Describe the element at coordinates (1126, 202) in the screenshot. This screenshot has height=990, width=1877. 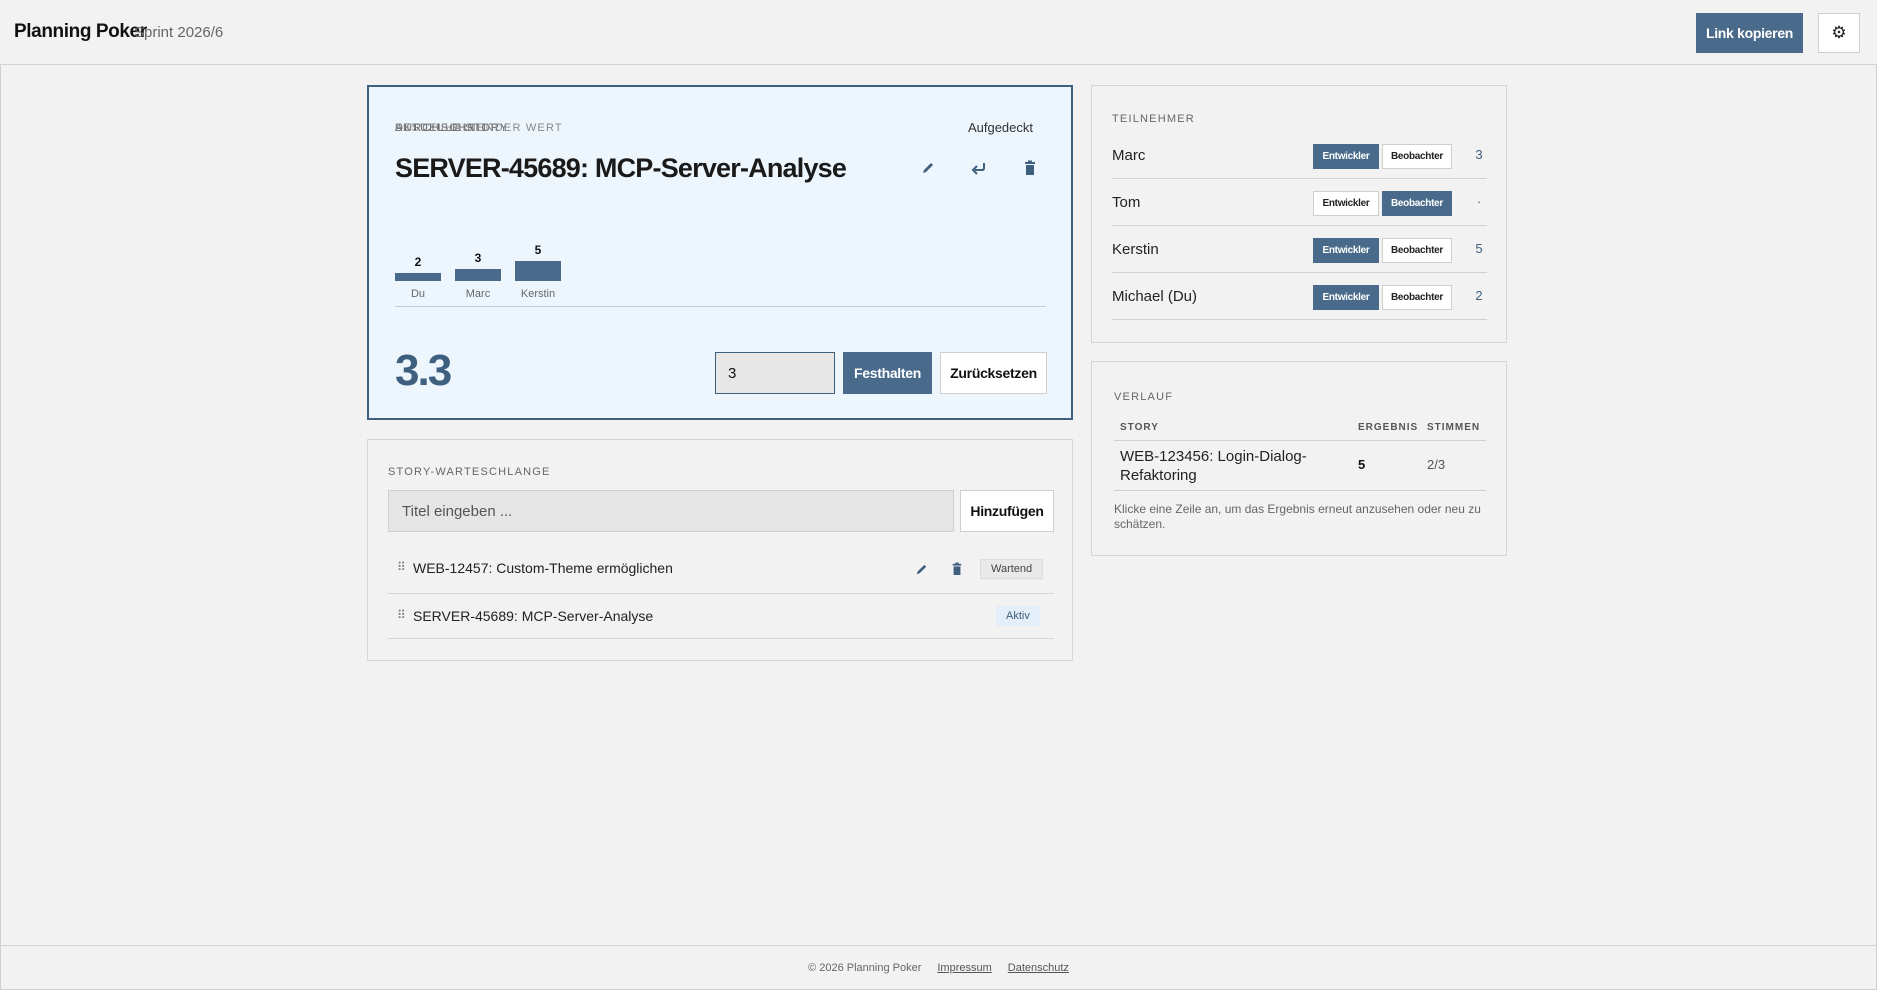
I see `participant-name: Tom` at that location.